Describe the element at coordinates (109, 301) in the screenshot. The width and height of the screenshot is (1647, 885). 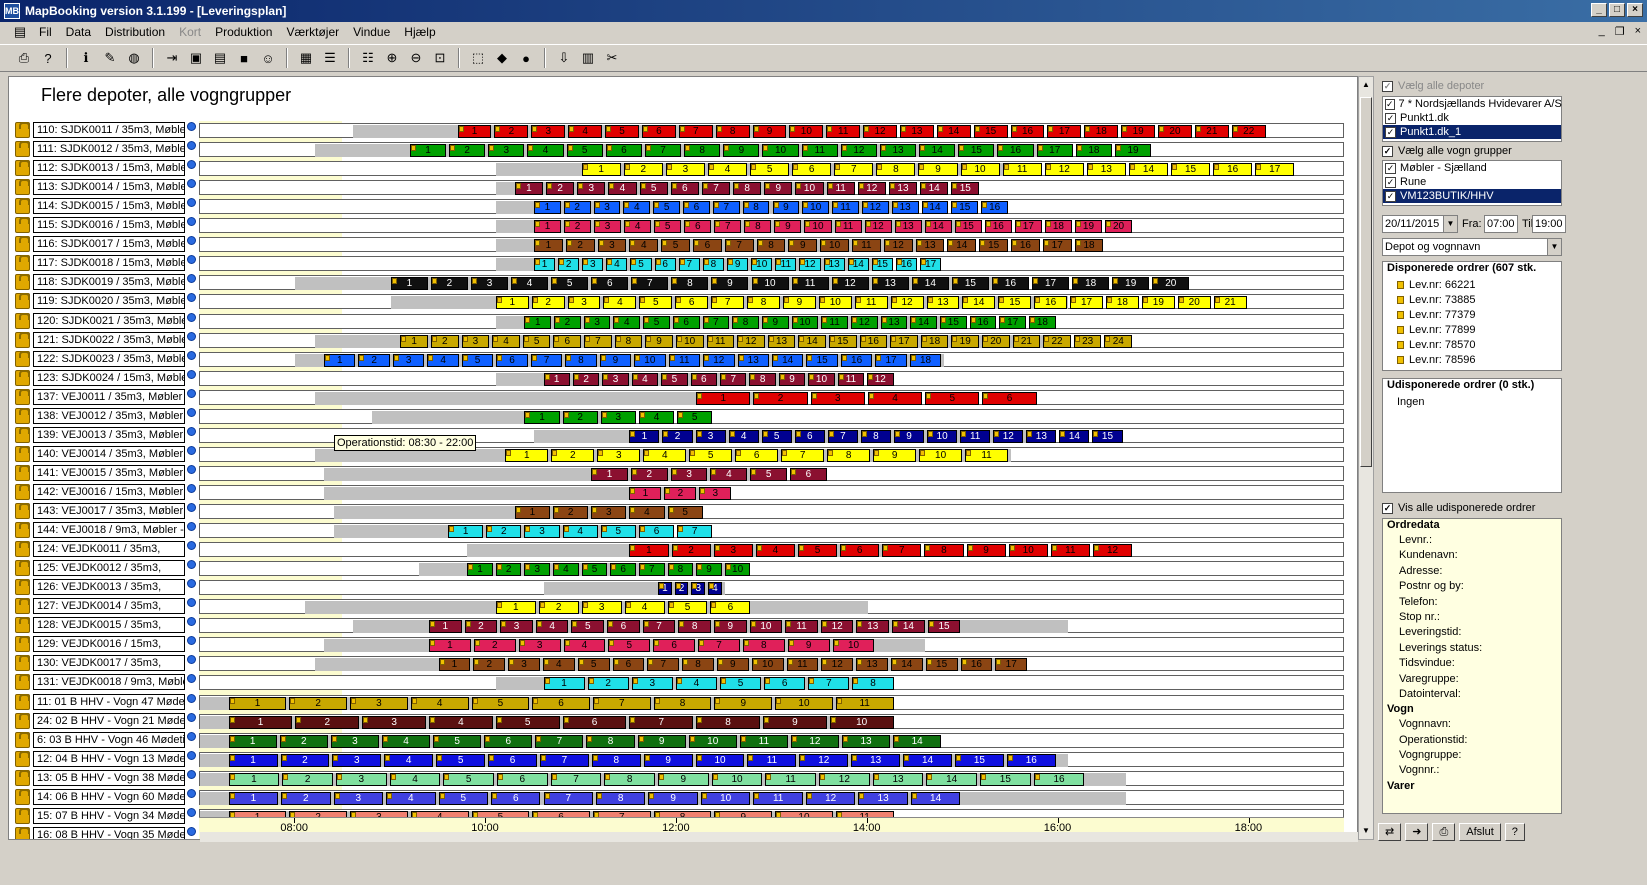
I see `vehicle-label: 119: SJDK0020 / 35m3, Møbler` at that location.